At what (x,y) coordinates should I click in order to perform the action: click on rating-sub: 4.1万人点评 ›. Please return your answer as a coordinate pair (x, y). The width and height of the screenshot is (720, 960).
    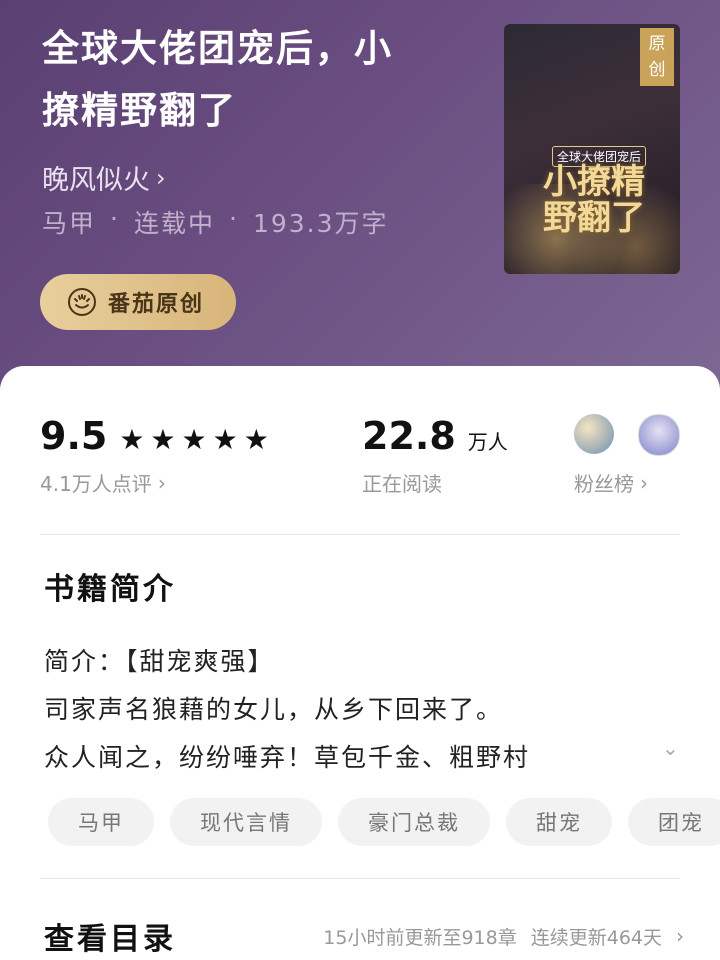
    Looking at the image, I should click on (157, 482).